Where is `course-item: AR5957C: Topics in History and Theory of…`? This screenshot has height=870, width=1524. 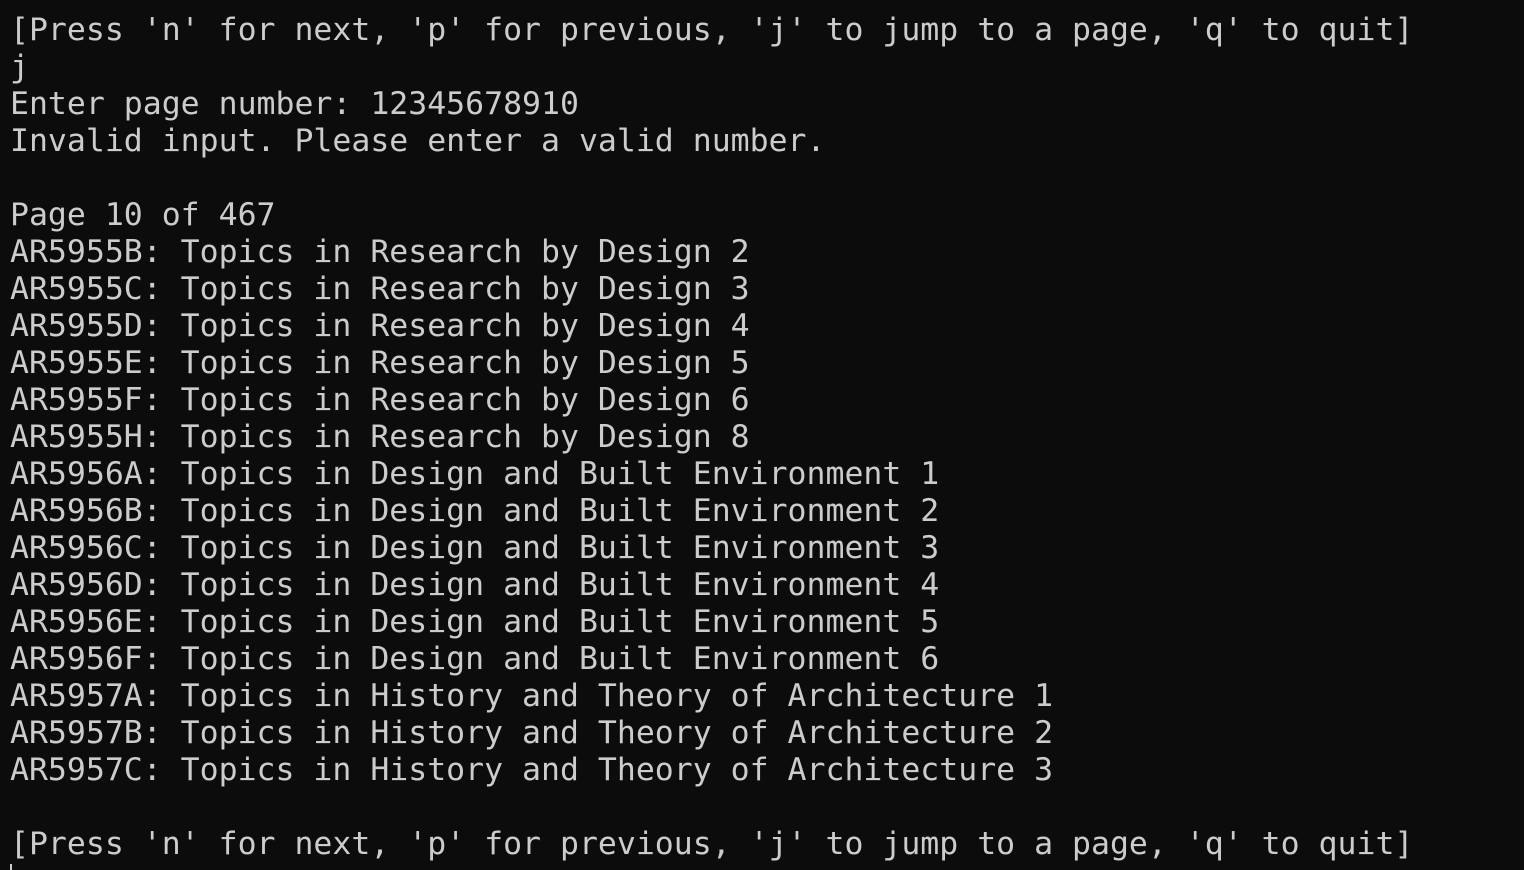 course-item: AR5957C: Topics in History and Theory of… is located at coordinates (532, 770).